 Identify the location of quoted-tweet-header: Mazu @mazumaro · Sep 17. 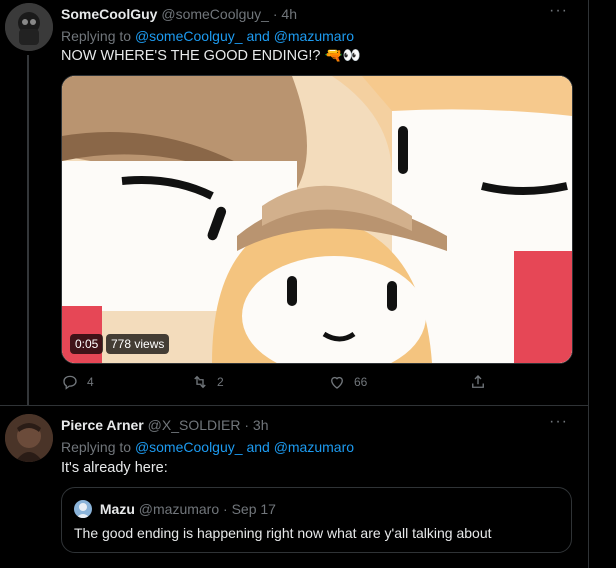
(175, 509).